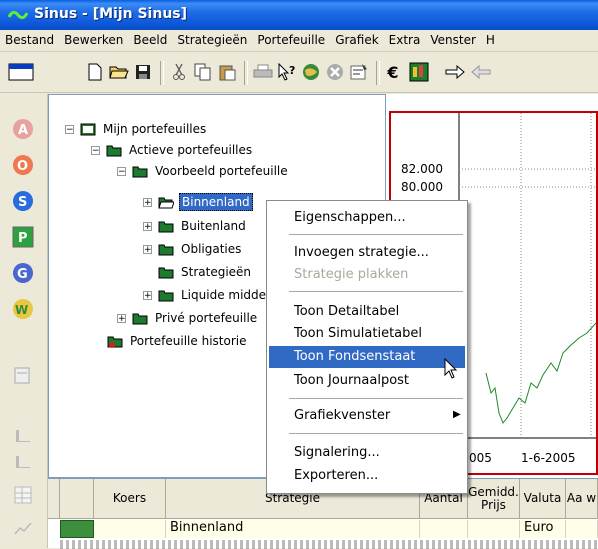 The image size is (598, 549). Describe the element at coordinates (453, 41) in the screenshot. I see `menu-venster: Venster` at that location.